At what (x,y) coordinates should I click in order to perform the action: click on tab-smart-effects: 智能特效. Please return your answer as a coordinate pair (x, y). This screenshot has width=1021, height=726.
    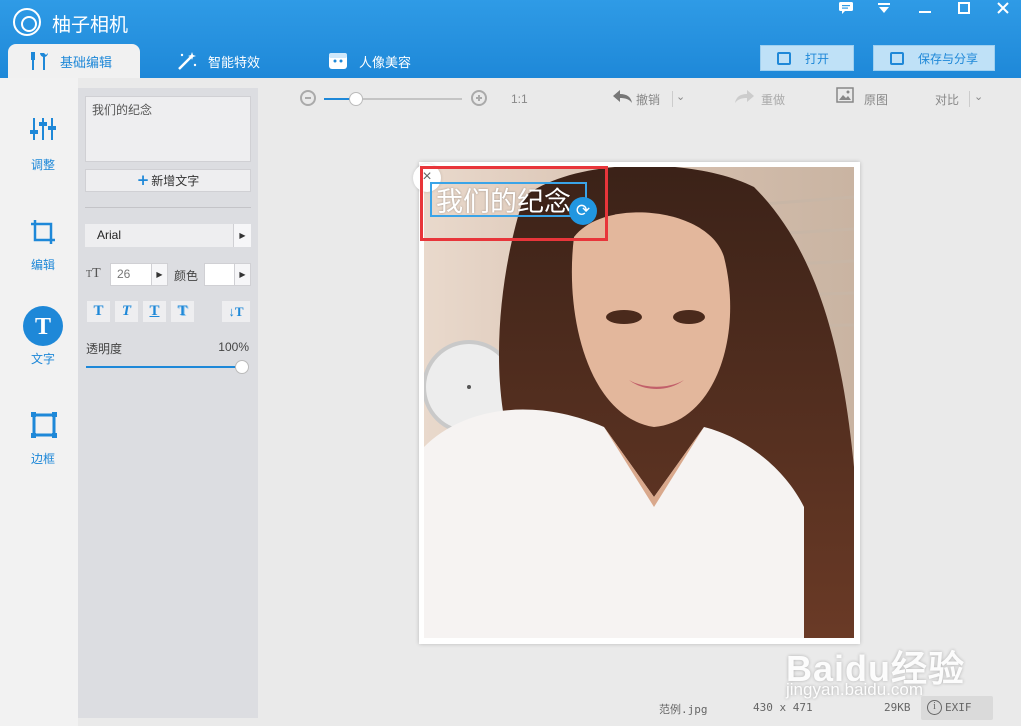
    Looking at the image, I should click on (218, 61).